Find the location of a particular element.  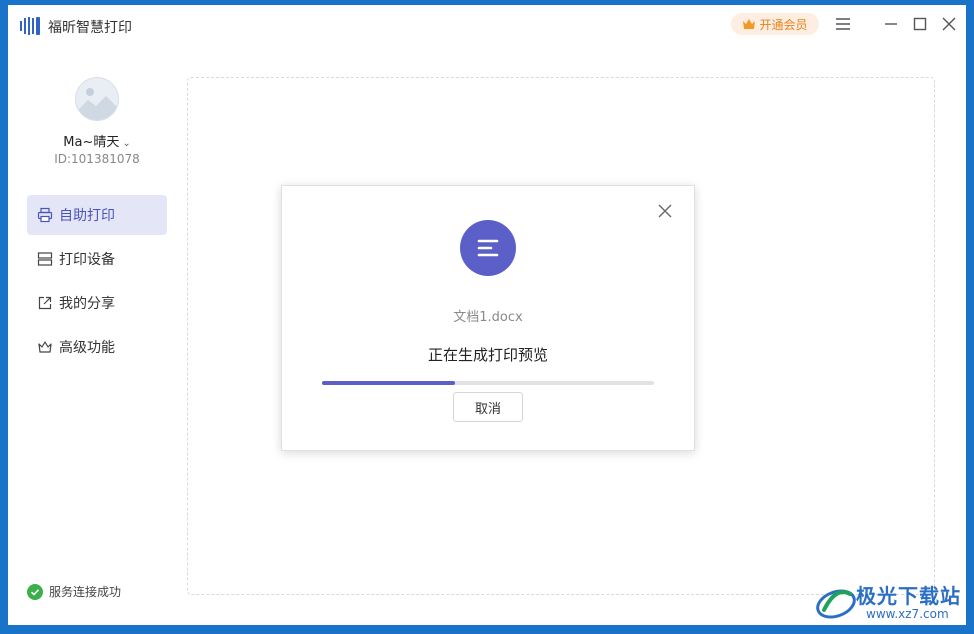

cancel-button: 取消 is located at coordinates (488, 407).